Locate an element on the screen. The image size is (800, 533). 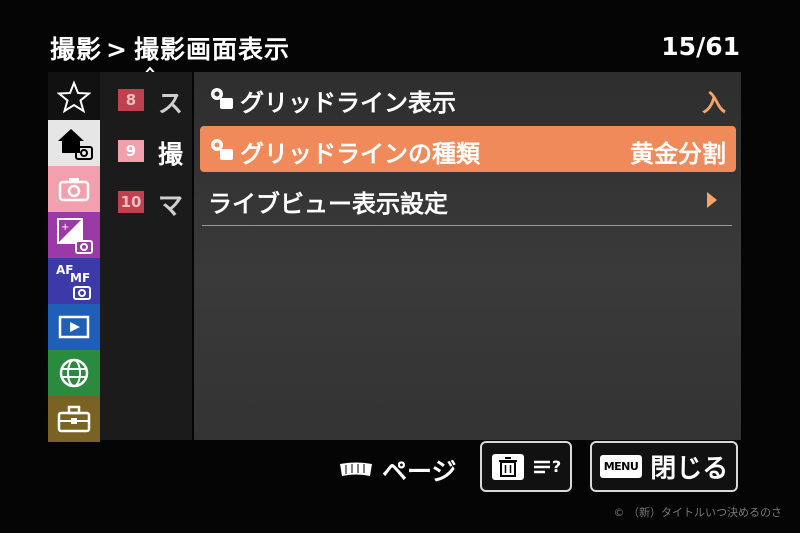
sub-index-item-active: 9 撮 is located at coordinates (146, 151).